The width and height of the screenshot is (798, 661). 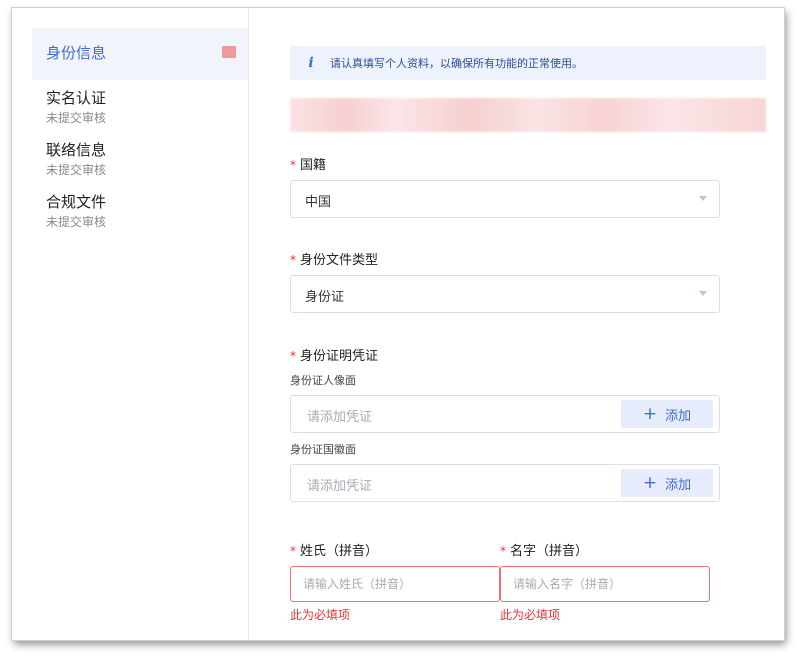 I want to click on sidebar-marker, so click(x=229, y=52).